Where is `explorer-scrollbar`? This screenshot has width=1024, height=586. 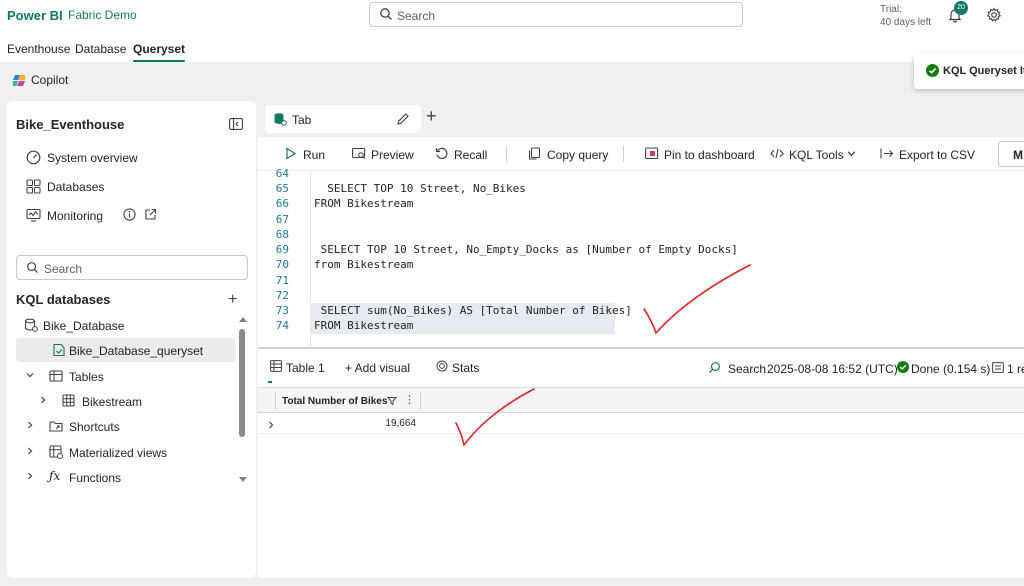 explorer-scrollbar is located at coordinates (243, 399).